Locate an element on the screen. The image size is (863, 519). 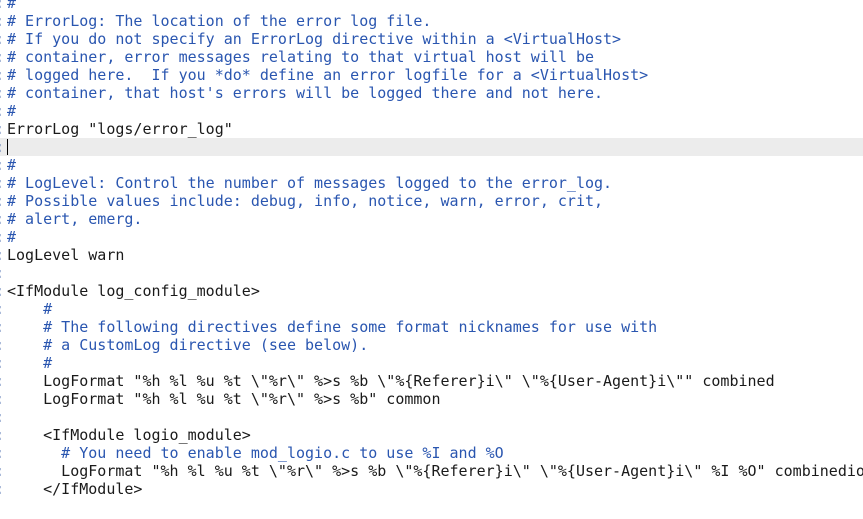
current-line: : is located at coordinates (431, 147).